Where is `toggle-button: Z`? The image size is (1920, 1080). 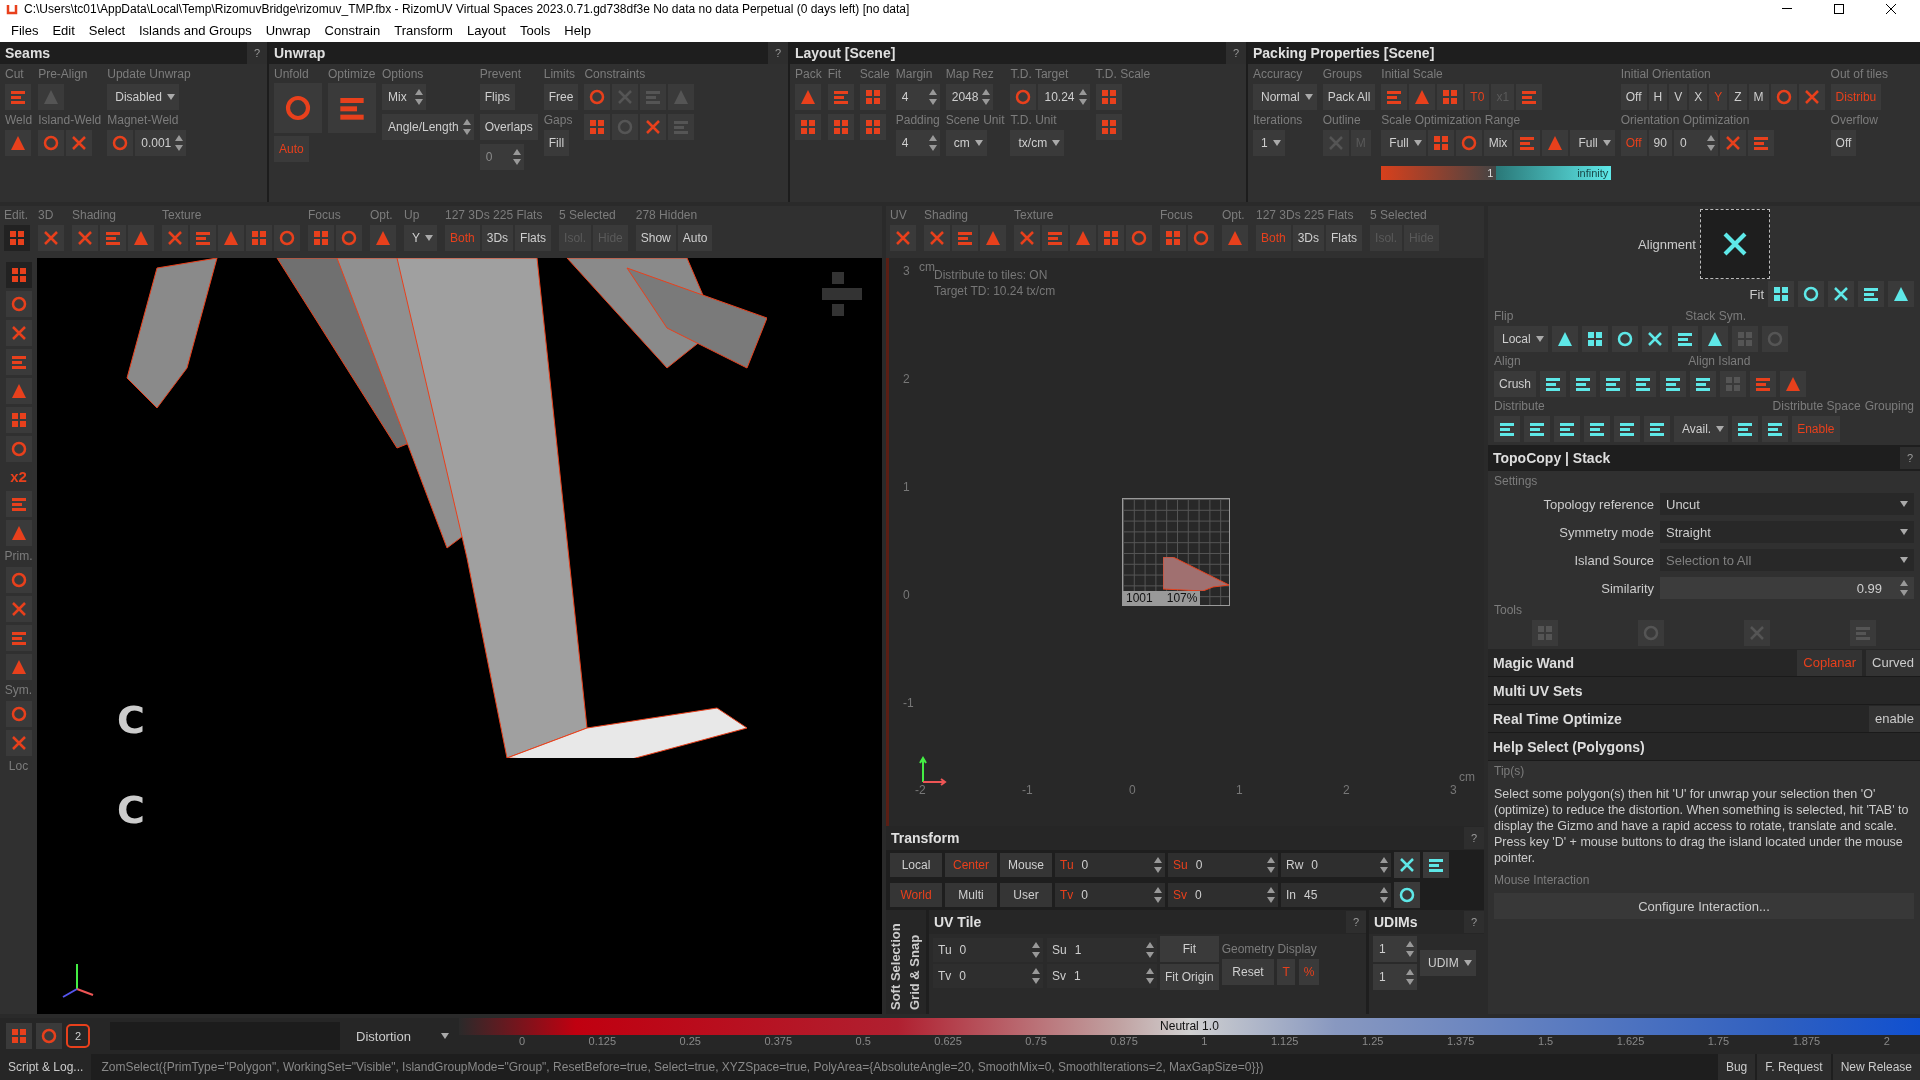 toggle-button: Z is located at coordinates (1738, 97).